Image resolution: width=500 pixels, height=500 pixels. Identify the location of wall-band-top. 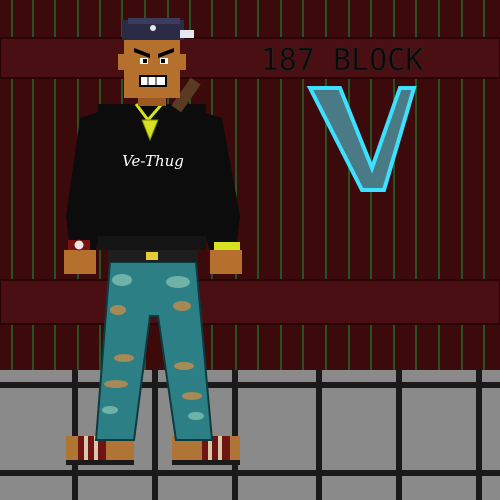
(250, 58).